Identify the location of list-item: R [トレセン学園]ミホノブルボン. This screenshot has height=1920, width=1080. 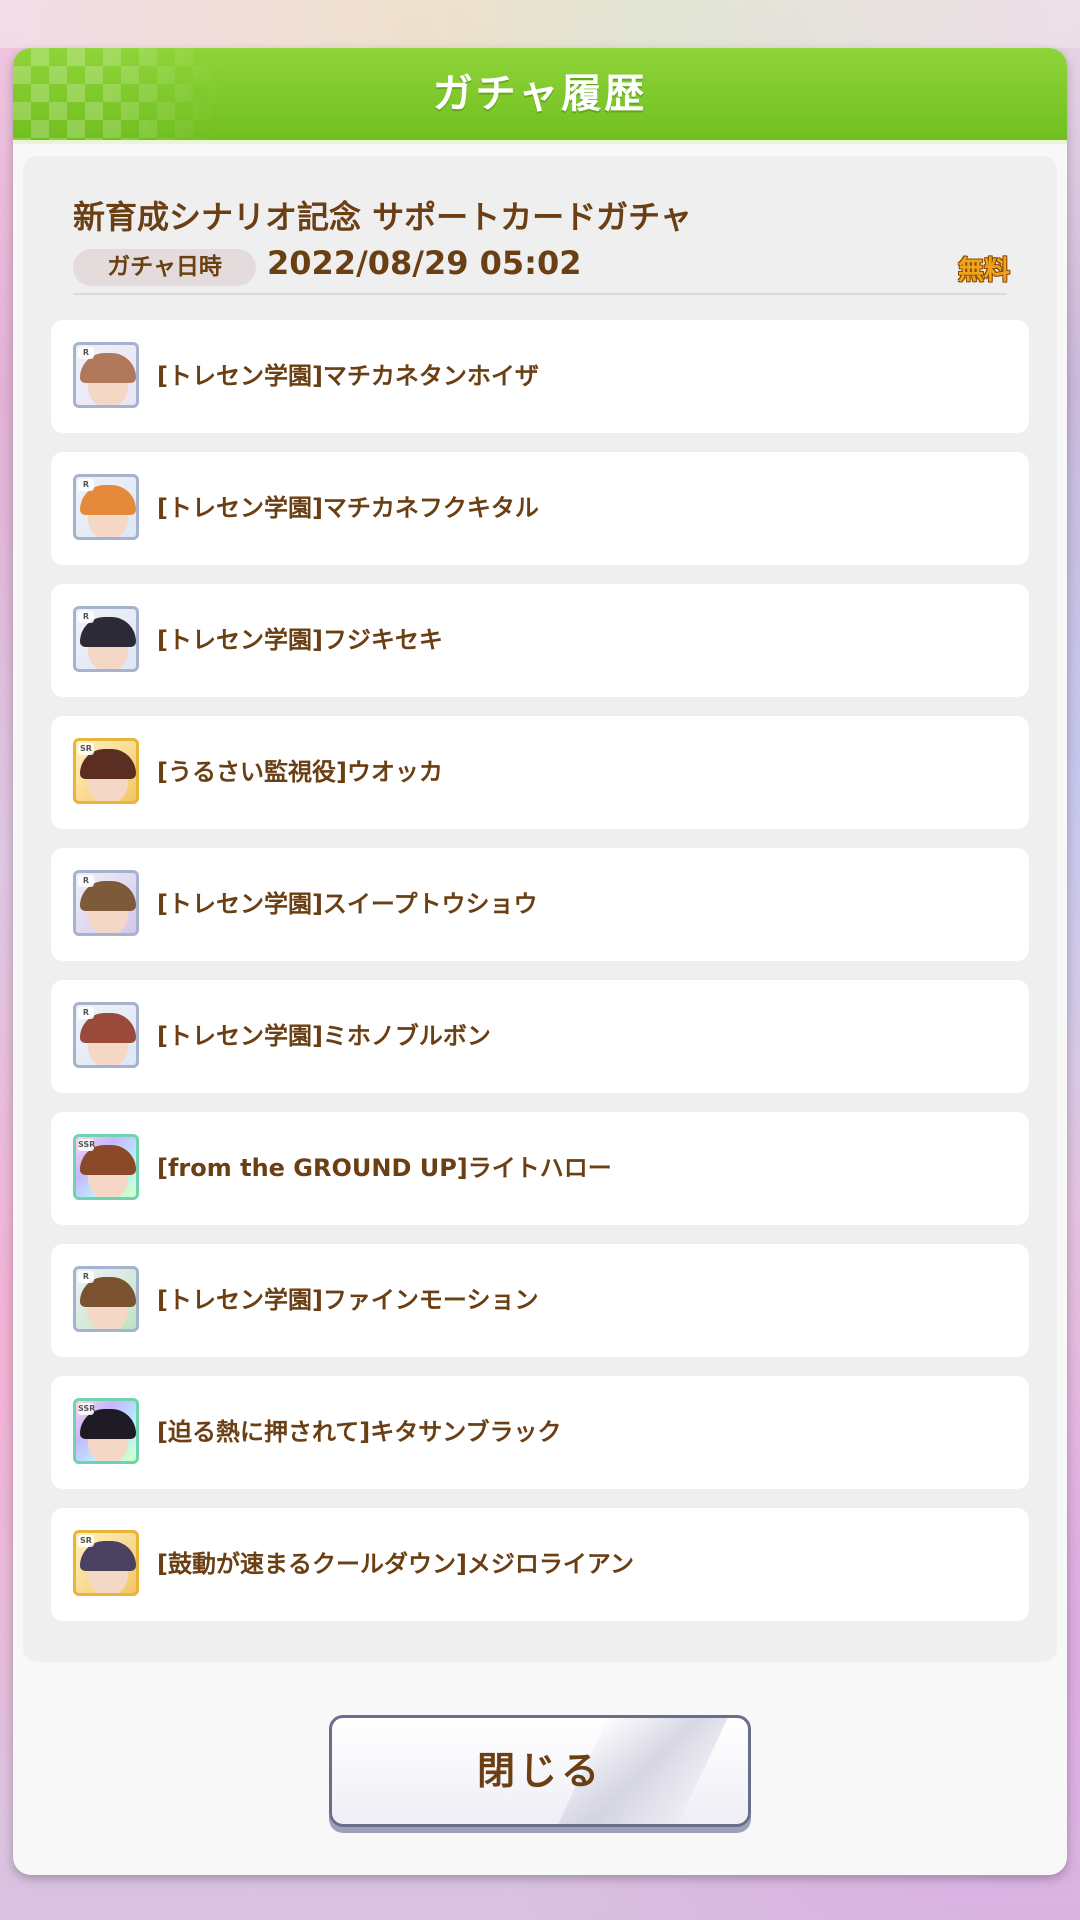
(540, 1036).